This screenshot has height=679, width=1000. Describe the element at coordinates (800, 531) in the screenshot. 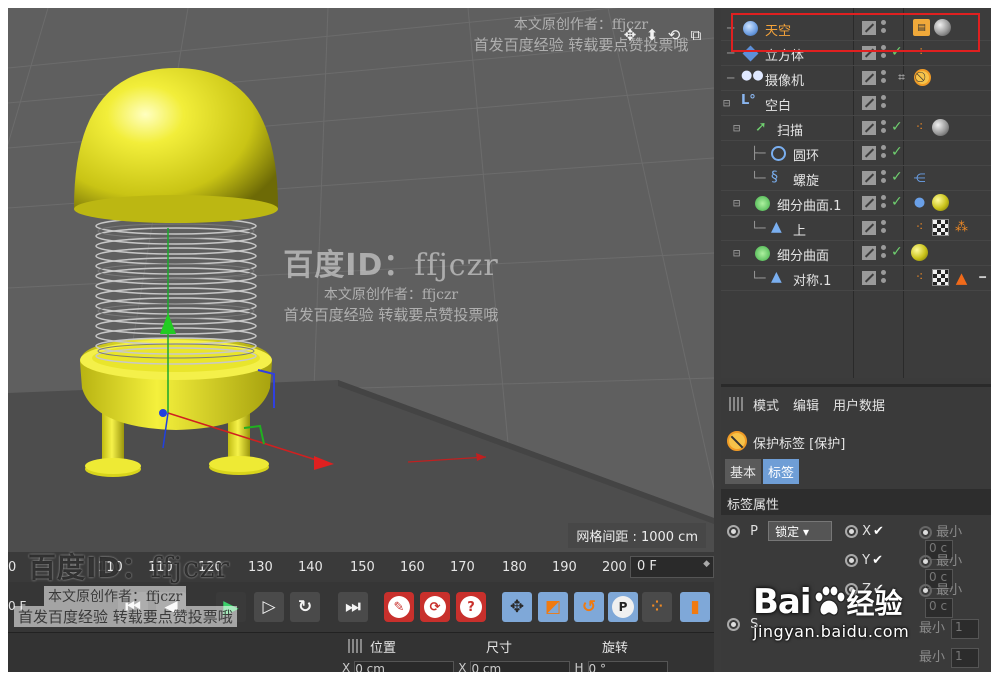

I see `p-mode-dropdown: 锁定 ▾` at that location.